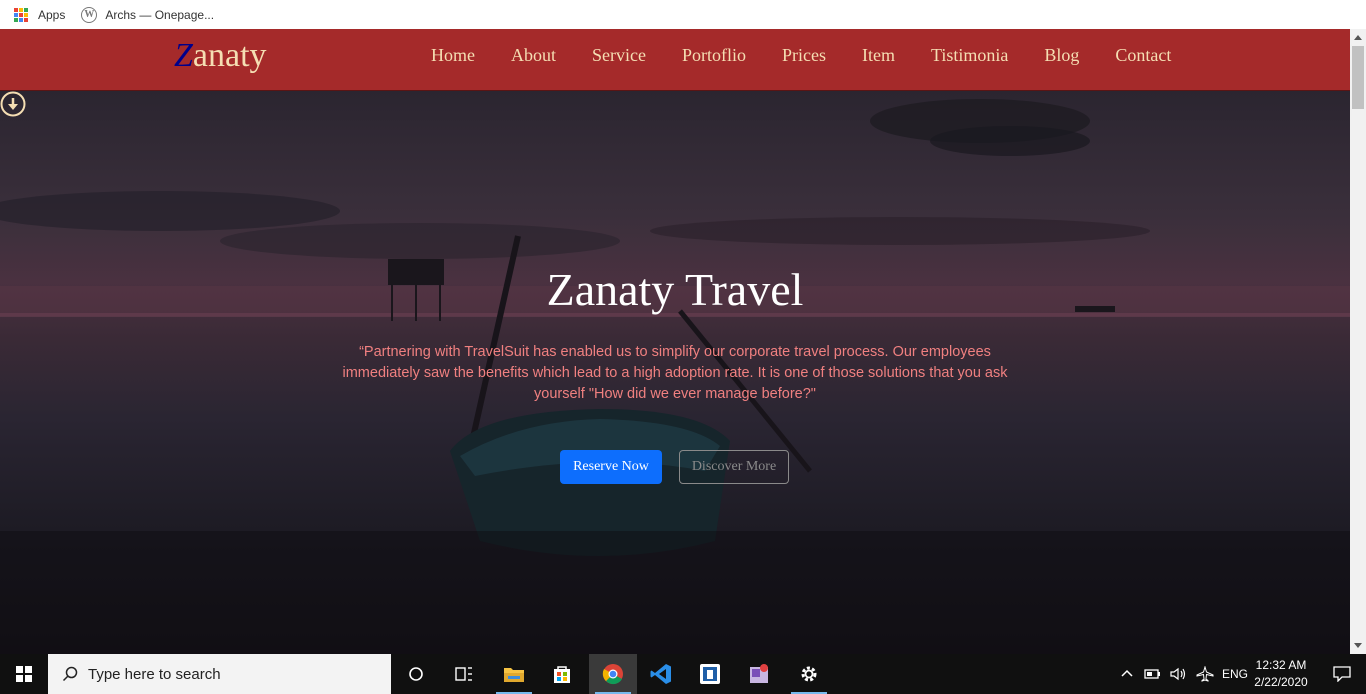 Image resolution: width=1366 pixels, height=694 pixels. Describe the element at coordinates (21, 14) in the screenshot. I see `apps-grid-icon` at that location.